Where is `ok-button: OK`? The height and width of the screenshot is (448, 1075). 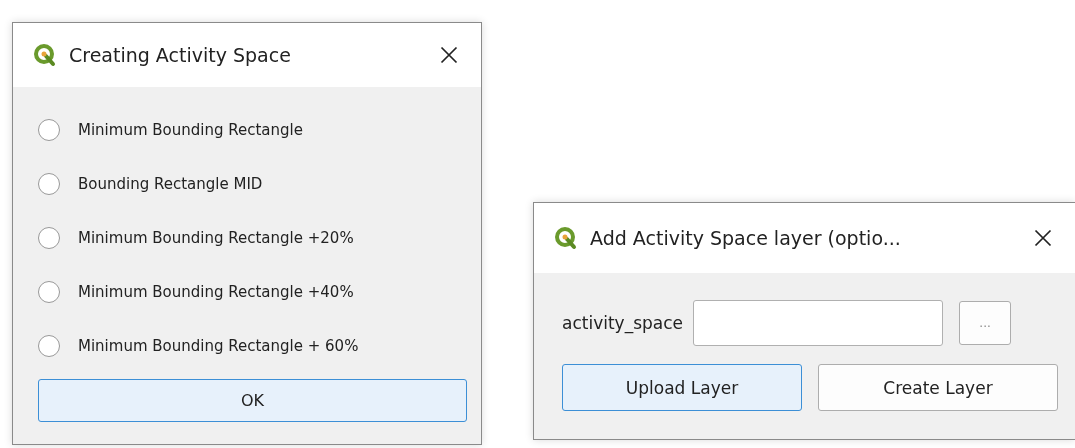
ok-button: OK is located at coordinates (252, 400).